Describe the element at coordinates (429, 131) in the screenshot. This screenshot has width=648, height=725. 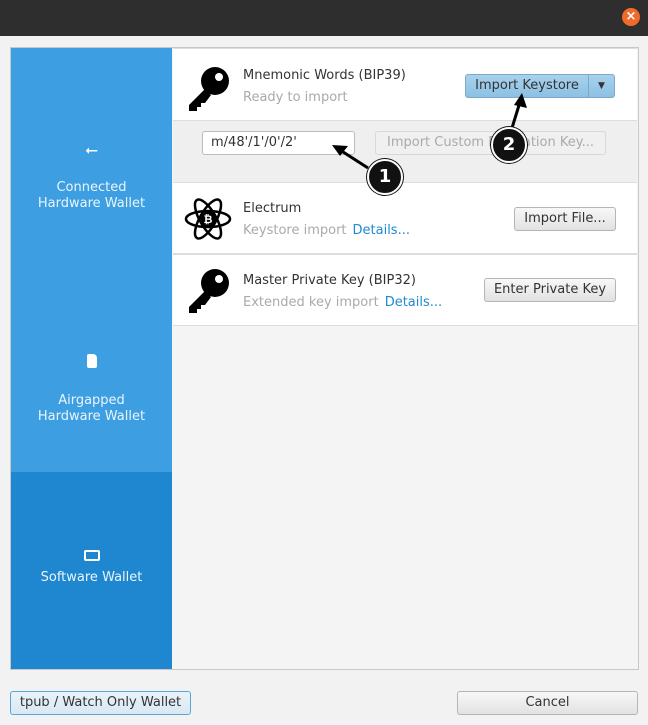
I see `annotation-arrows` at that location.